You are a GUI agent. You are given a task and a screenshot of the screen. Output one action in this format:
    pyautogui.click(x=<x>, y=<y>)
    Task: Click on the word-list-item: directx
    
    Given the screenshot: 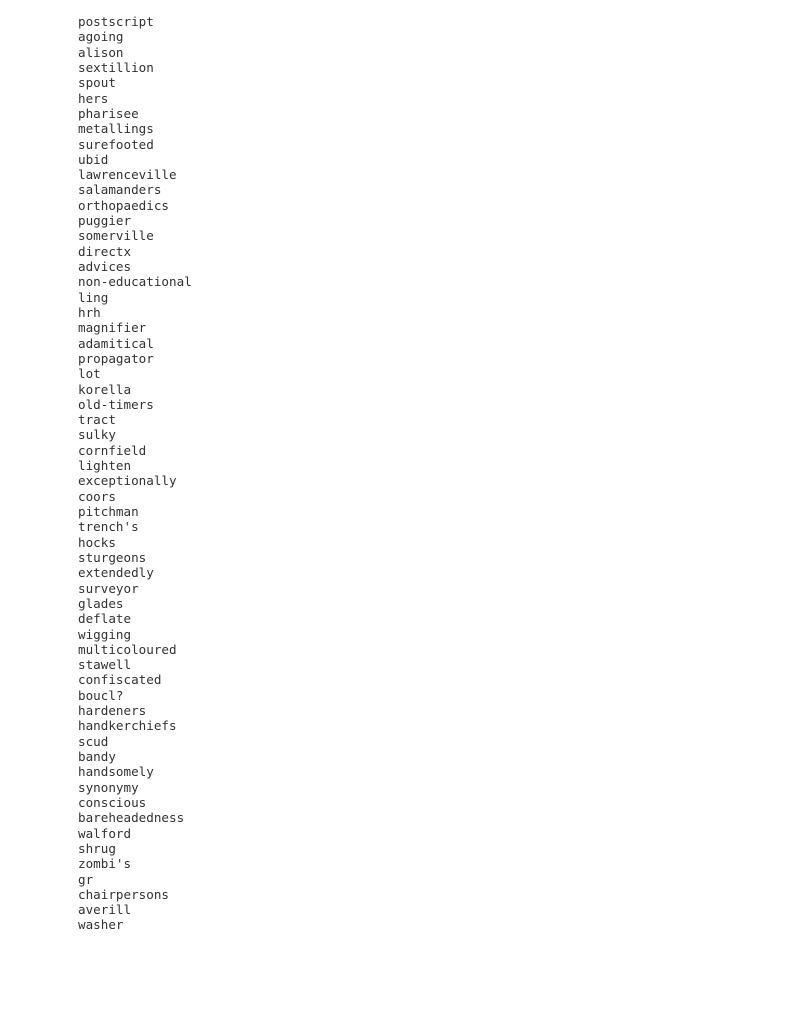 What is the action you would take?
    pyautogui.click(x=105, y=251)
    